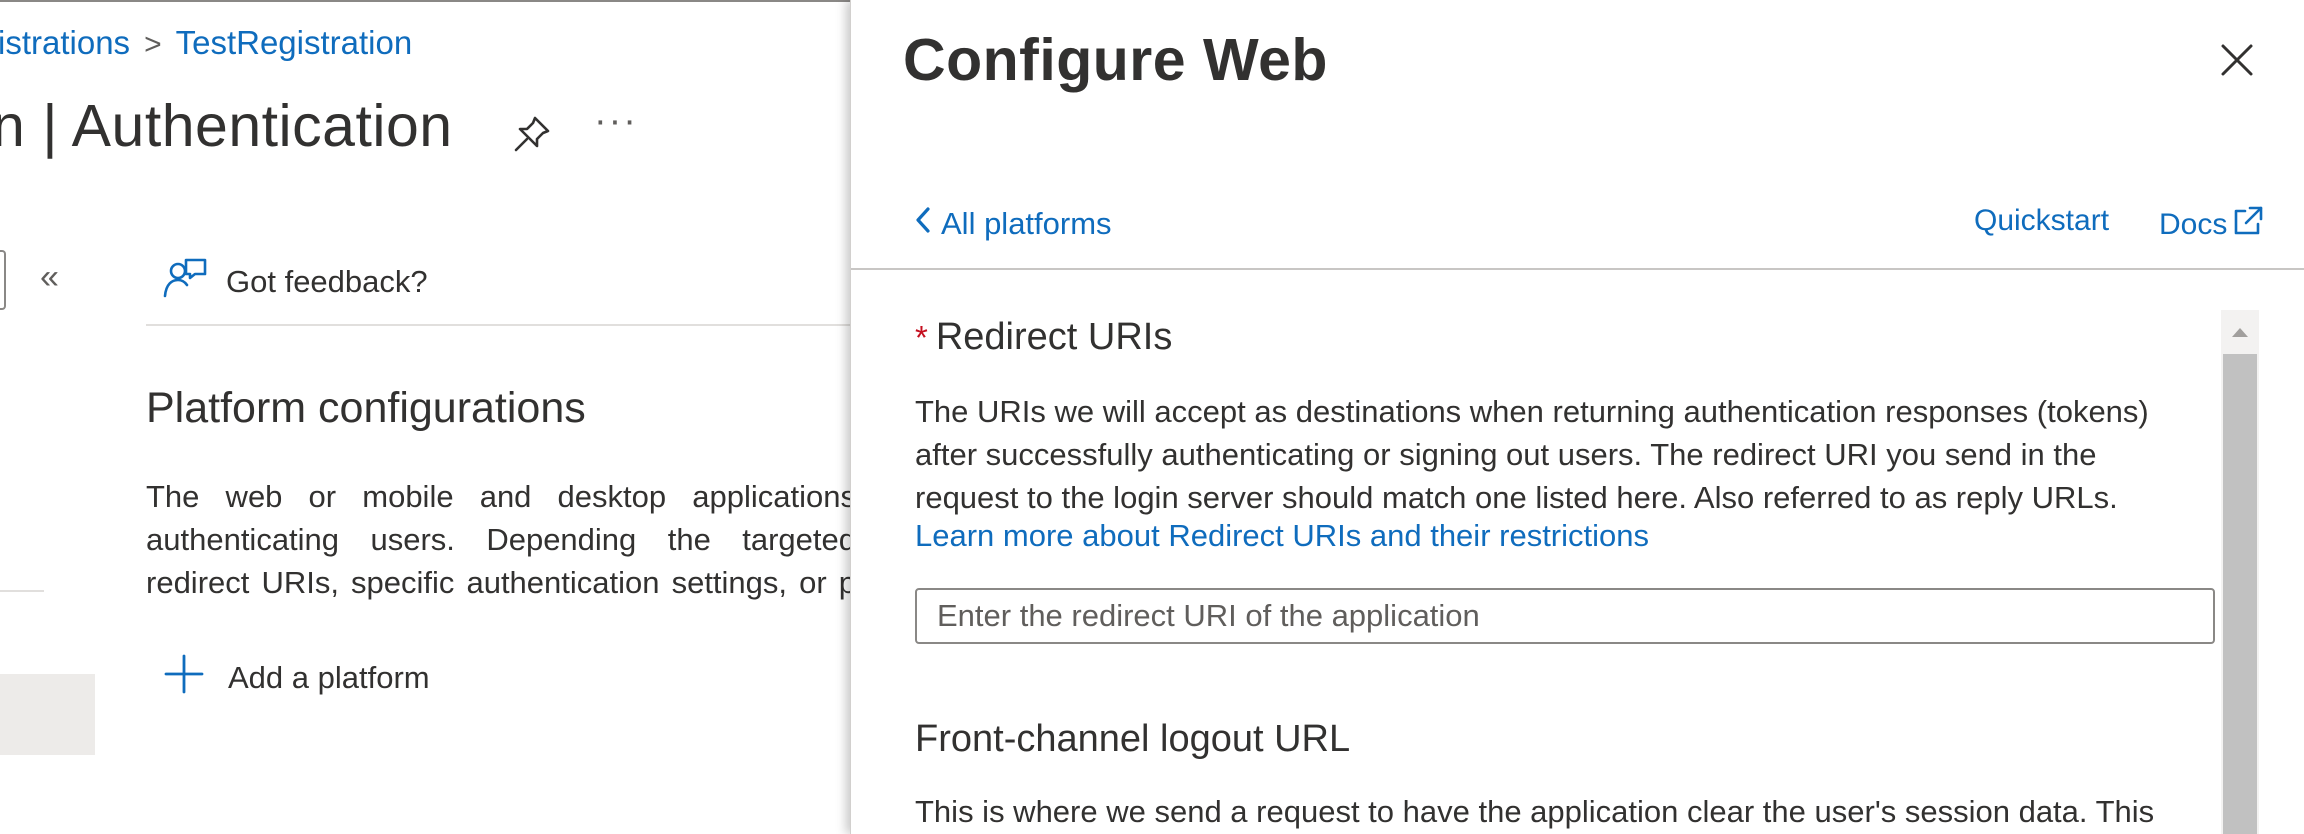 This screenshot has height=834, width=2304. Describe the element at coordinates (3, 280) in the screenshot. I see `search-input` at that location.